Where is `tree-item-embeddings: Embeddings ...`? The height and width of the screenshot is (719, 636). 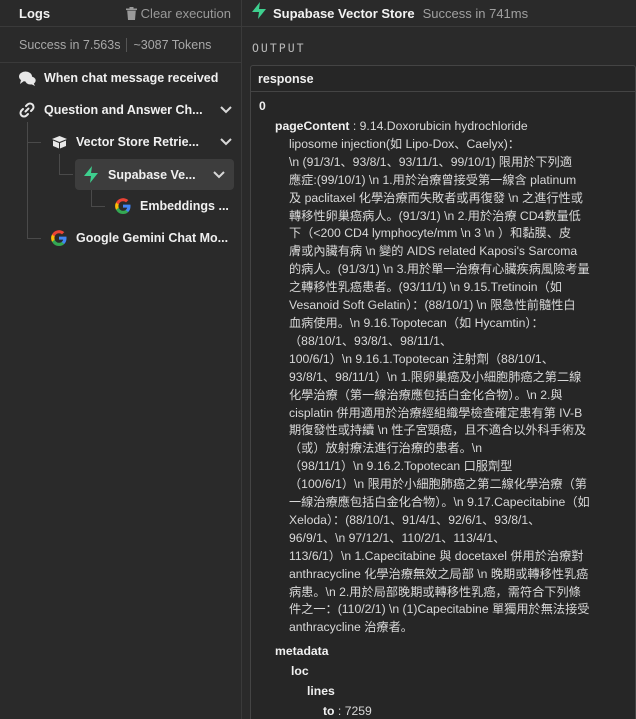 tree-item-embeddings: Embeddings ... is located at coordinates (174, 206).